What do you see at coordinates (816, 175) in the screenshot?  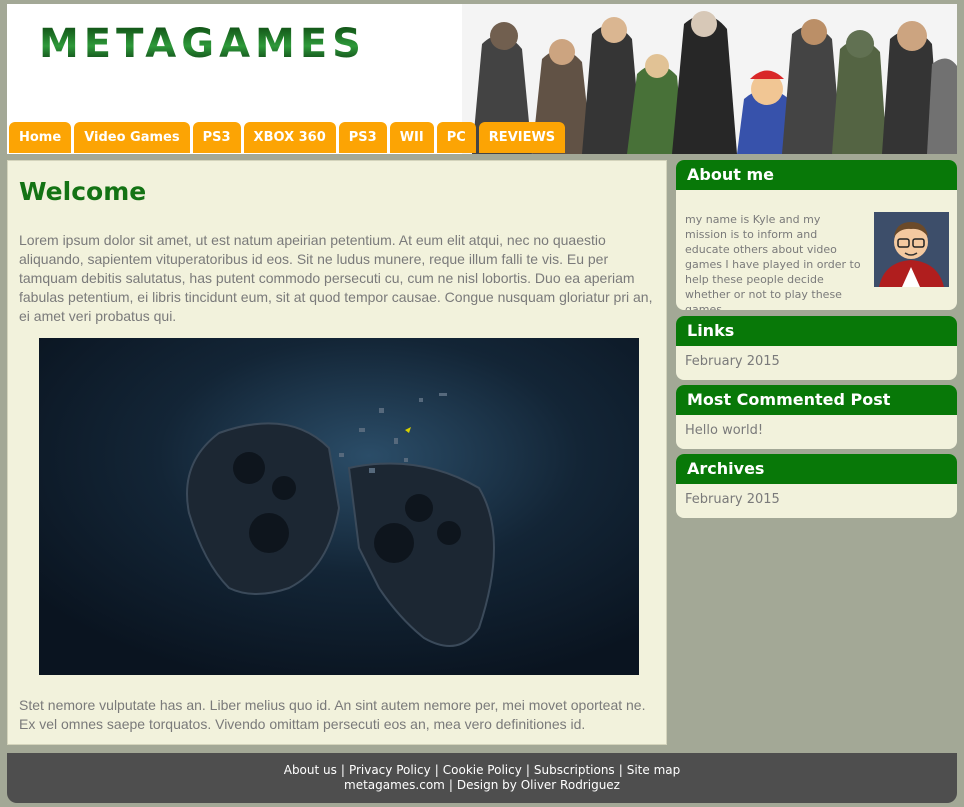 I see `about-widget-title: About me` at bounding box center [816, 175].